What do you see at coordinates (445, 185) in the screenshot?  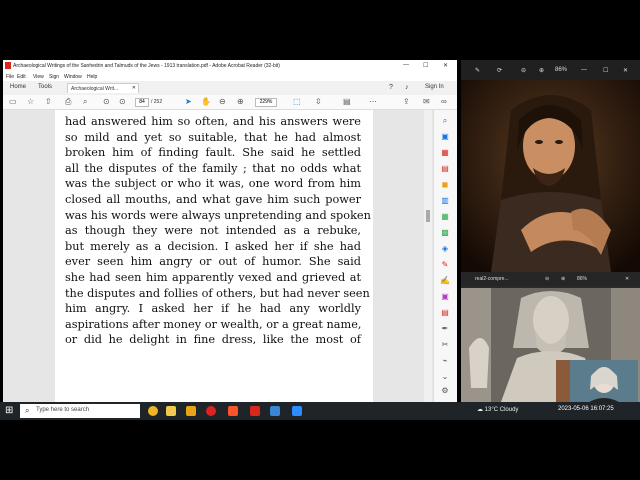 I see `comment-tool-icon: ◼` at bounding box center [445, 185].